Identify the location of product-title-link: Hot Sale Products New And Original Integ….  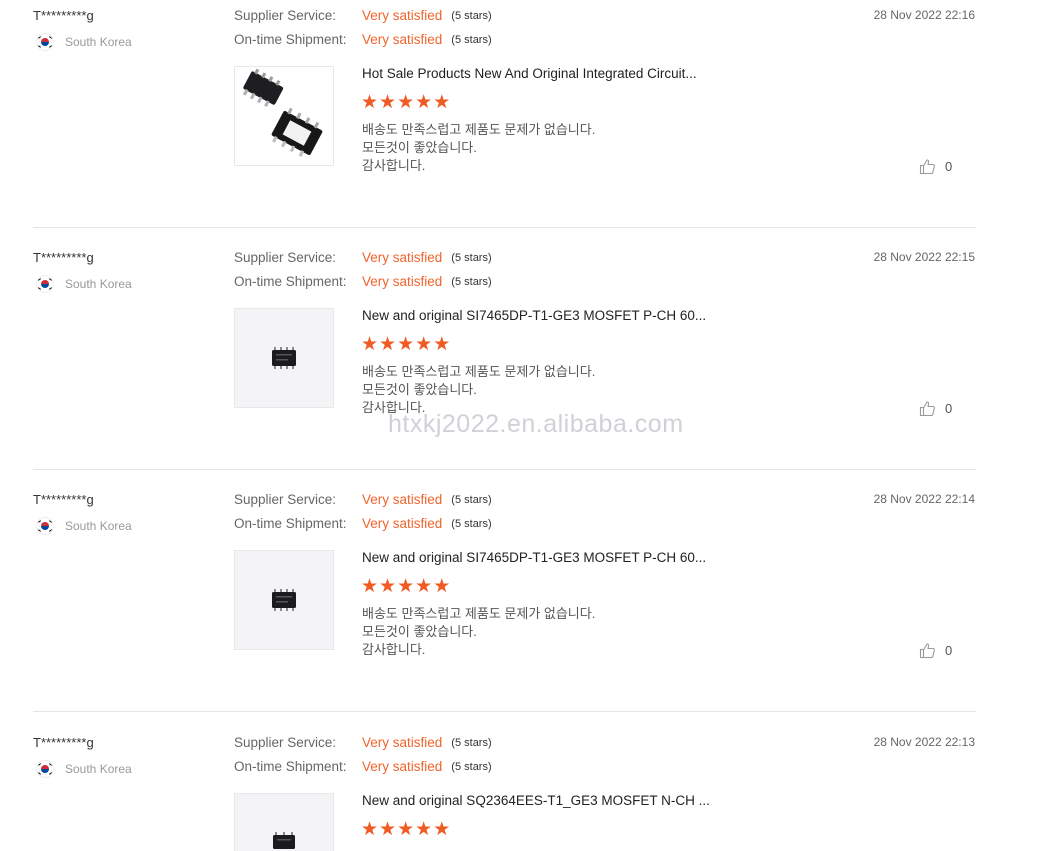
(529, 73).